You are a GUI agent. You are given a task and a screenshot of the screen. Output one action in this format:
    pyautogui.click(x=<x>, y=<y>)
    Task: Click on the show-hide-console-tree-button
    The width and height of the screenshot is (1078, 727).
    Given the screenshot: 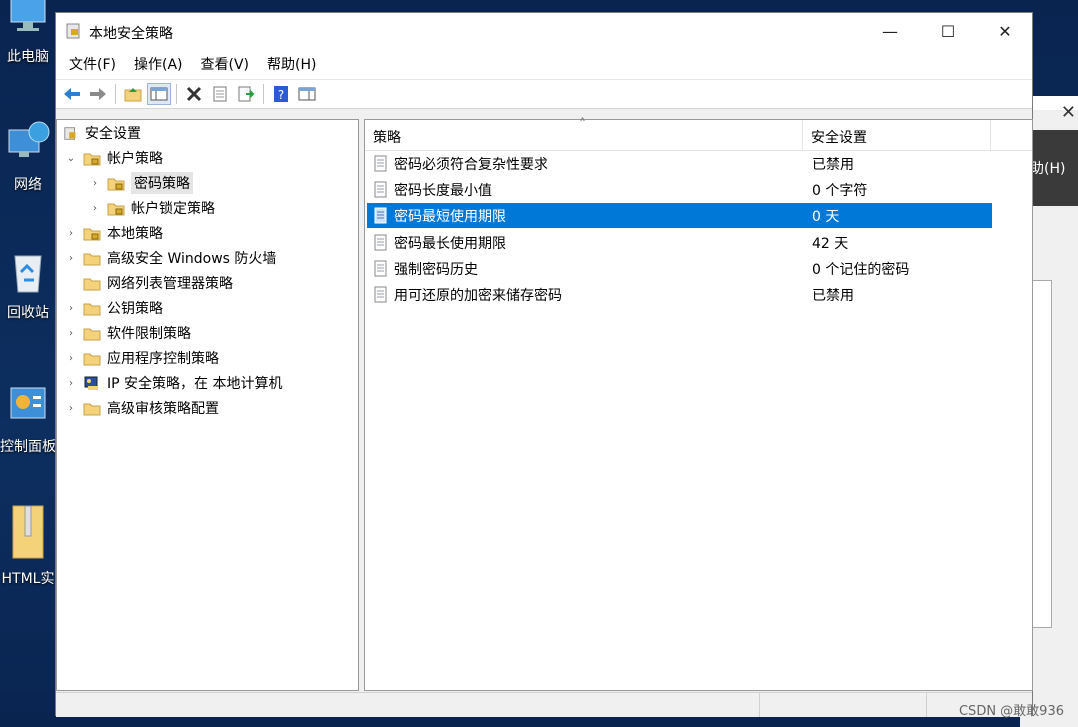 What is the action you would take?
    pyautogui.click(x=159, y=94)
    